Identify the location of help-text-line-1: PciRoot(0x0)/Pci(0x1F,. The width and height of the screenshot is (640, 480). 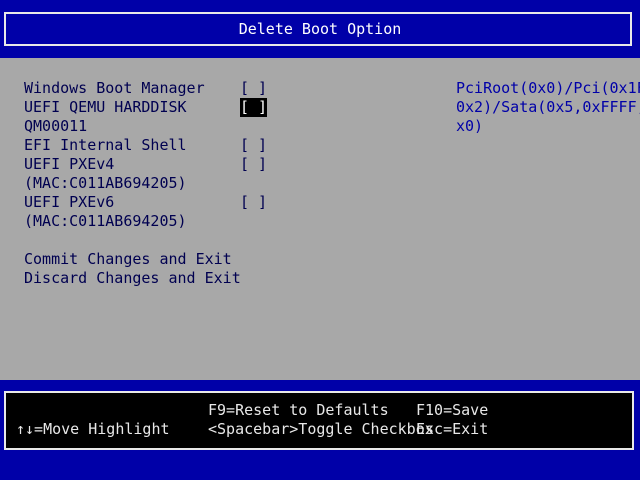
(548, 88).